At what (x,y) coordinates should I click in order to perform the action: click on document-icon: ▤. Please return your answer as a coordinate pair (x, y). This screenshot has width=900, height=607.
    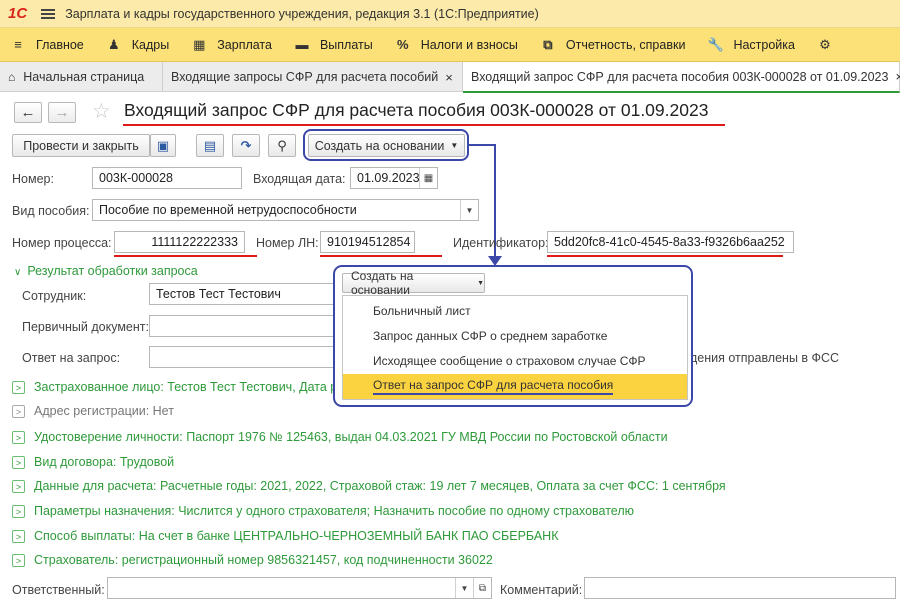
    Looking at the image, I should click on (210, 145).